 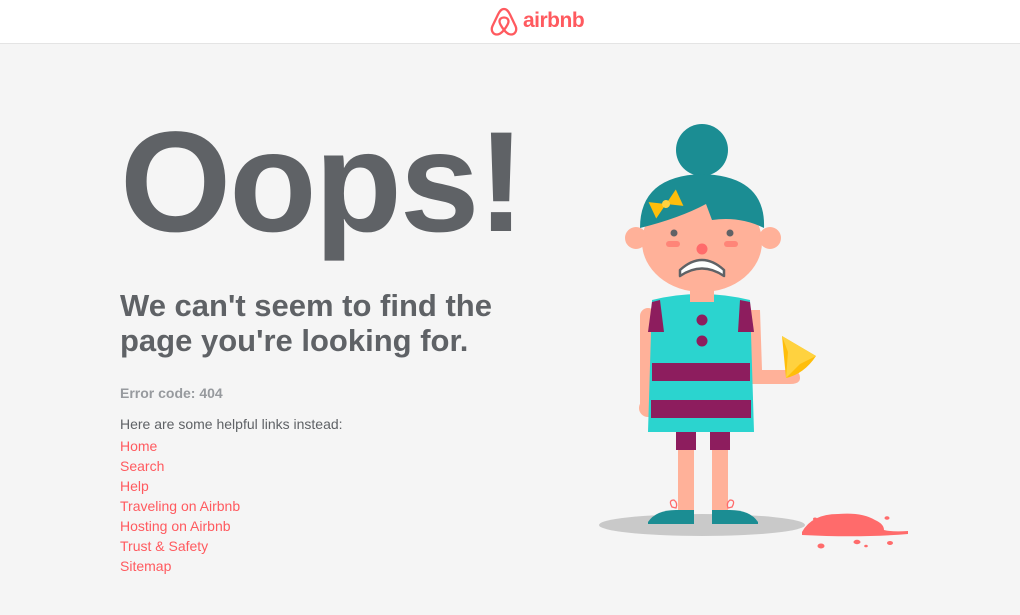 I want to click on logo-wordmark: airbnb, so click(x=554, y=20).